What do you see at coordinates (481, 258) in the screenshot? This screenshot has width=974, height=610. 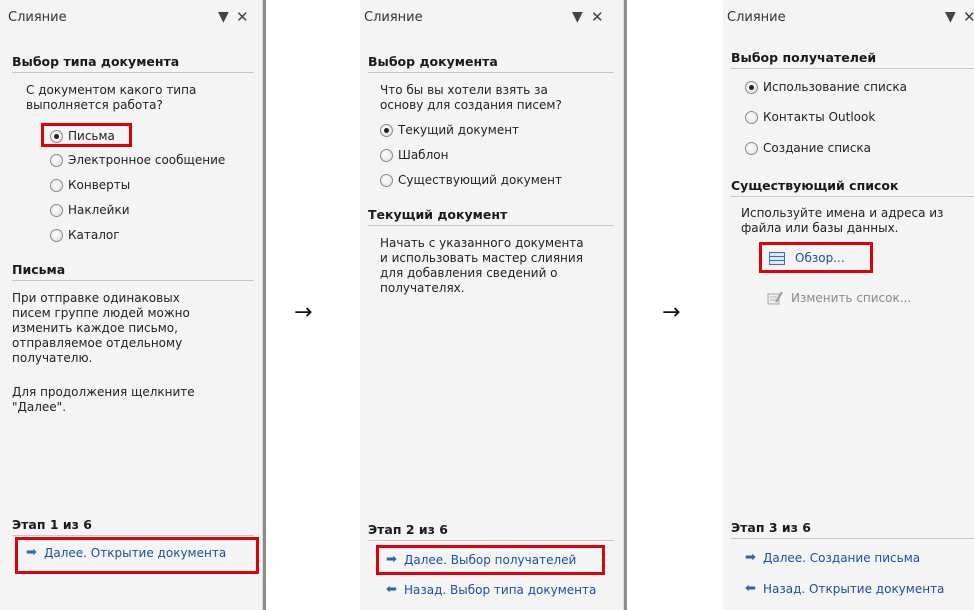 I see `description-line: и использовать мастер слияния` at bounding box center [481, 258].